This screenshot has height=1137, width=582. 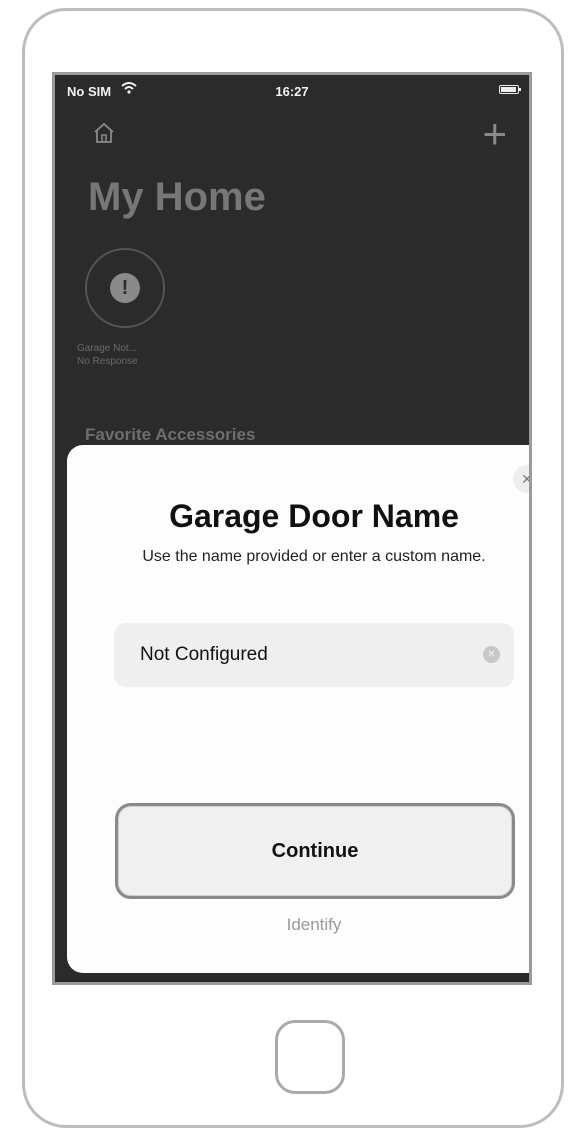 I want to click on alert-icon: !, so click(x=125, y=288).